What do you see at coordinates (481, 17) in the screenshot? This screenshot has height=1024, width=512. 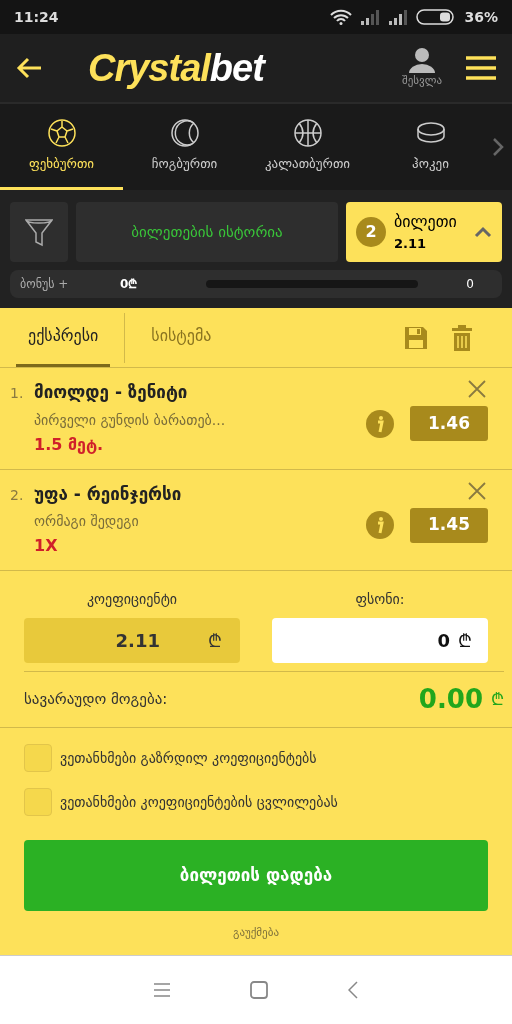 I see `battery-level: 36%` at bounding box center [481, 17].